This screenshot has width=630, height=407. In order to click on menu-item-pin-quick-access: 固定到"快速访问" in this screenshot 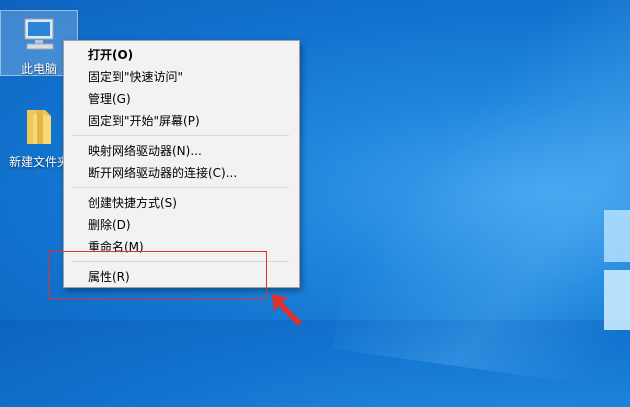, I will do `click(181, 77)`.